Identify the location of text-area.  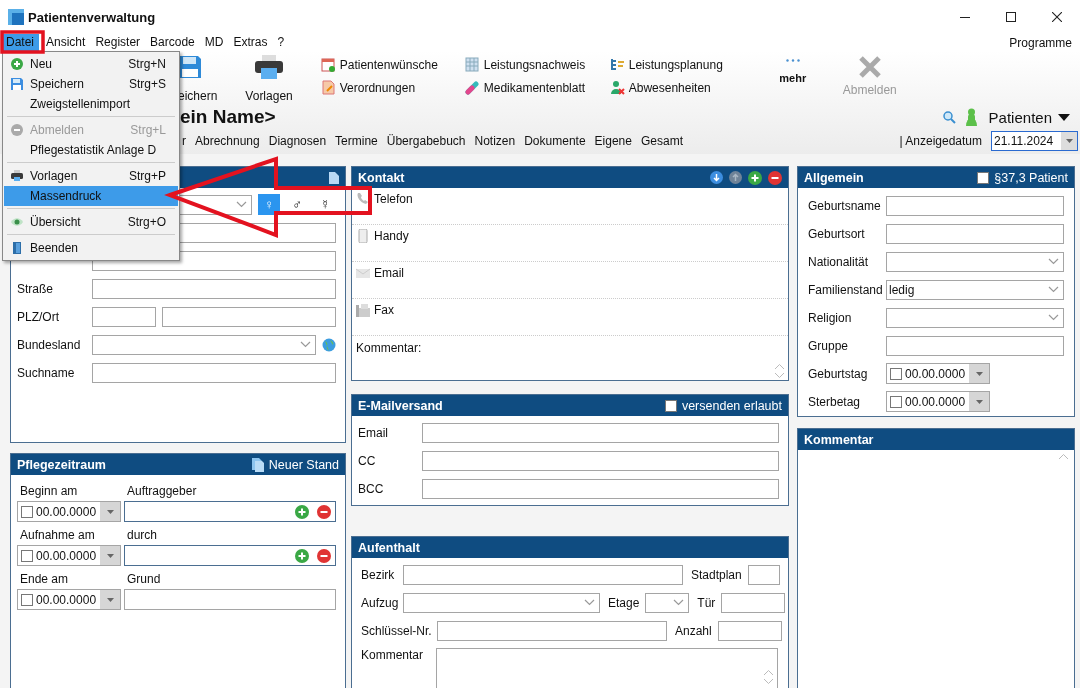
(607, 668).